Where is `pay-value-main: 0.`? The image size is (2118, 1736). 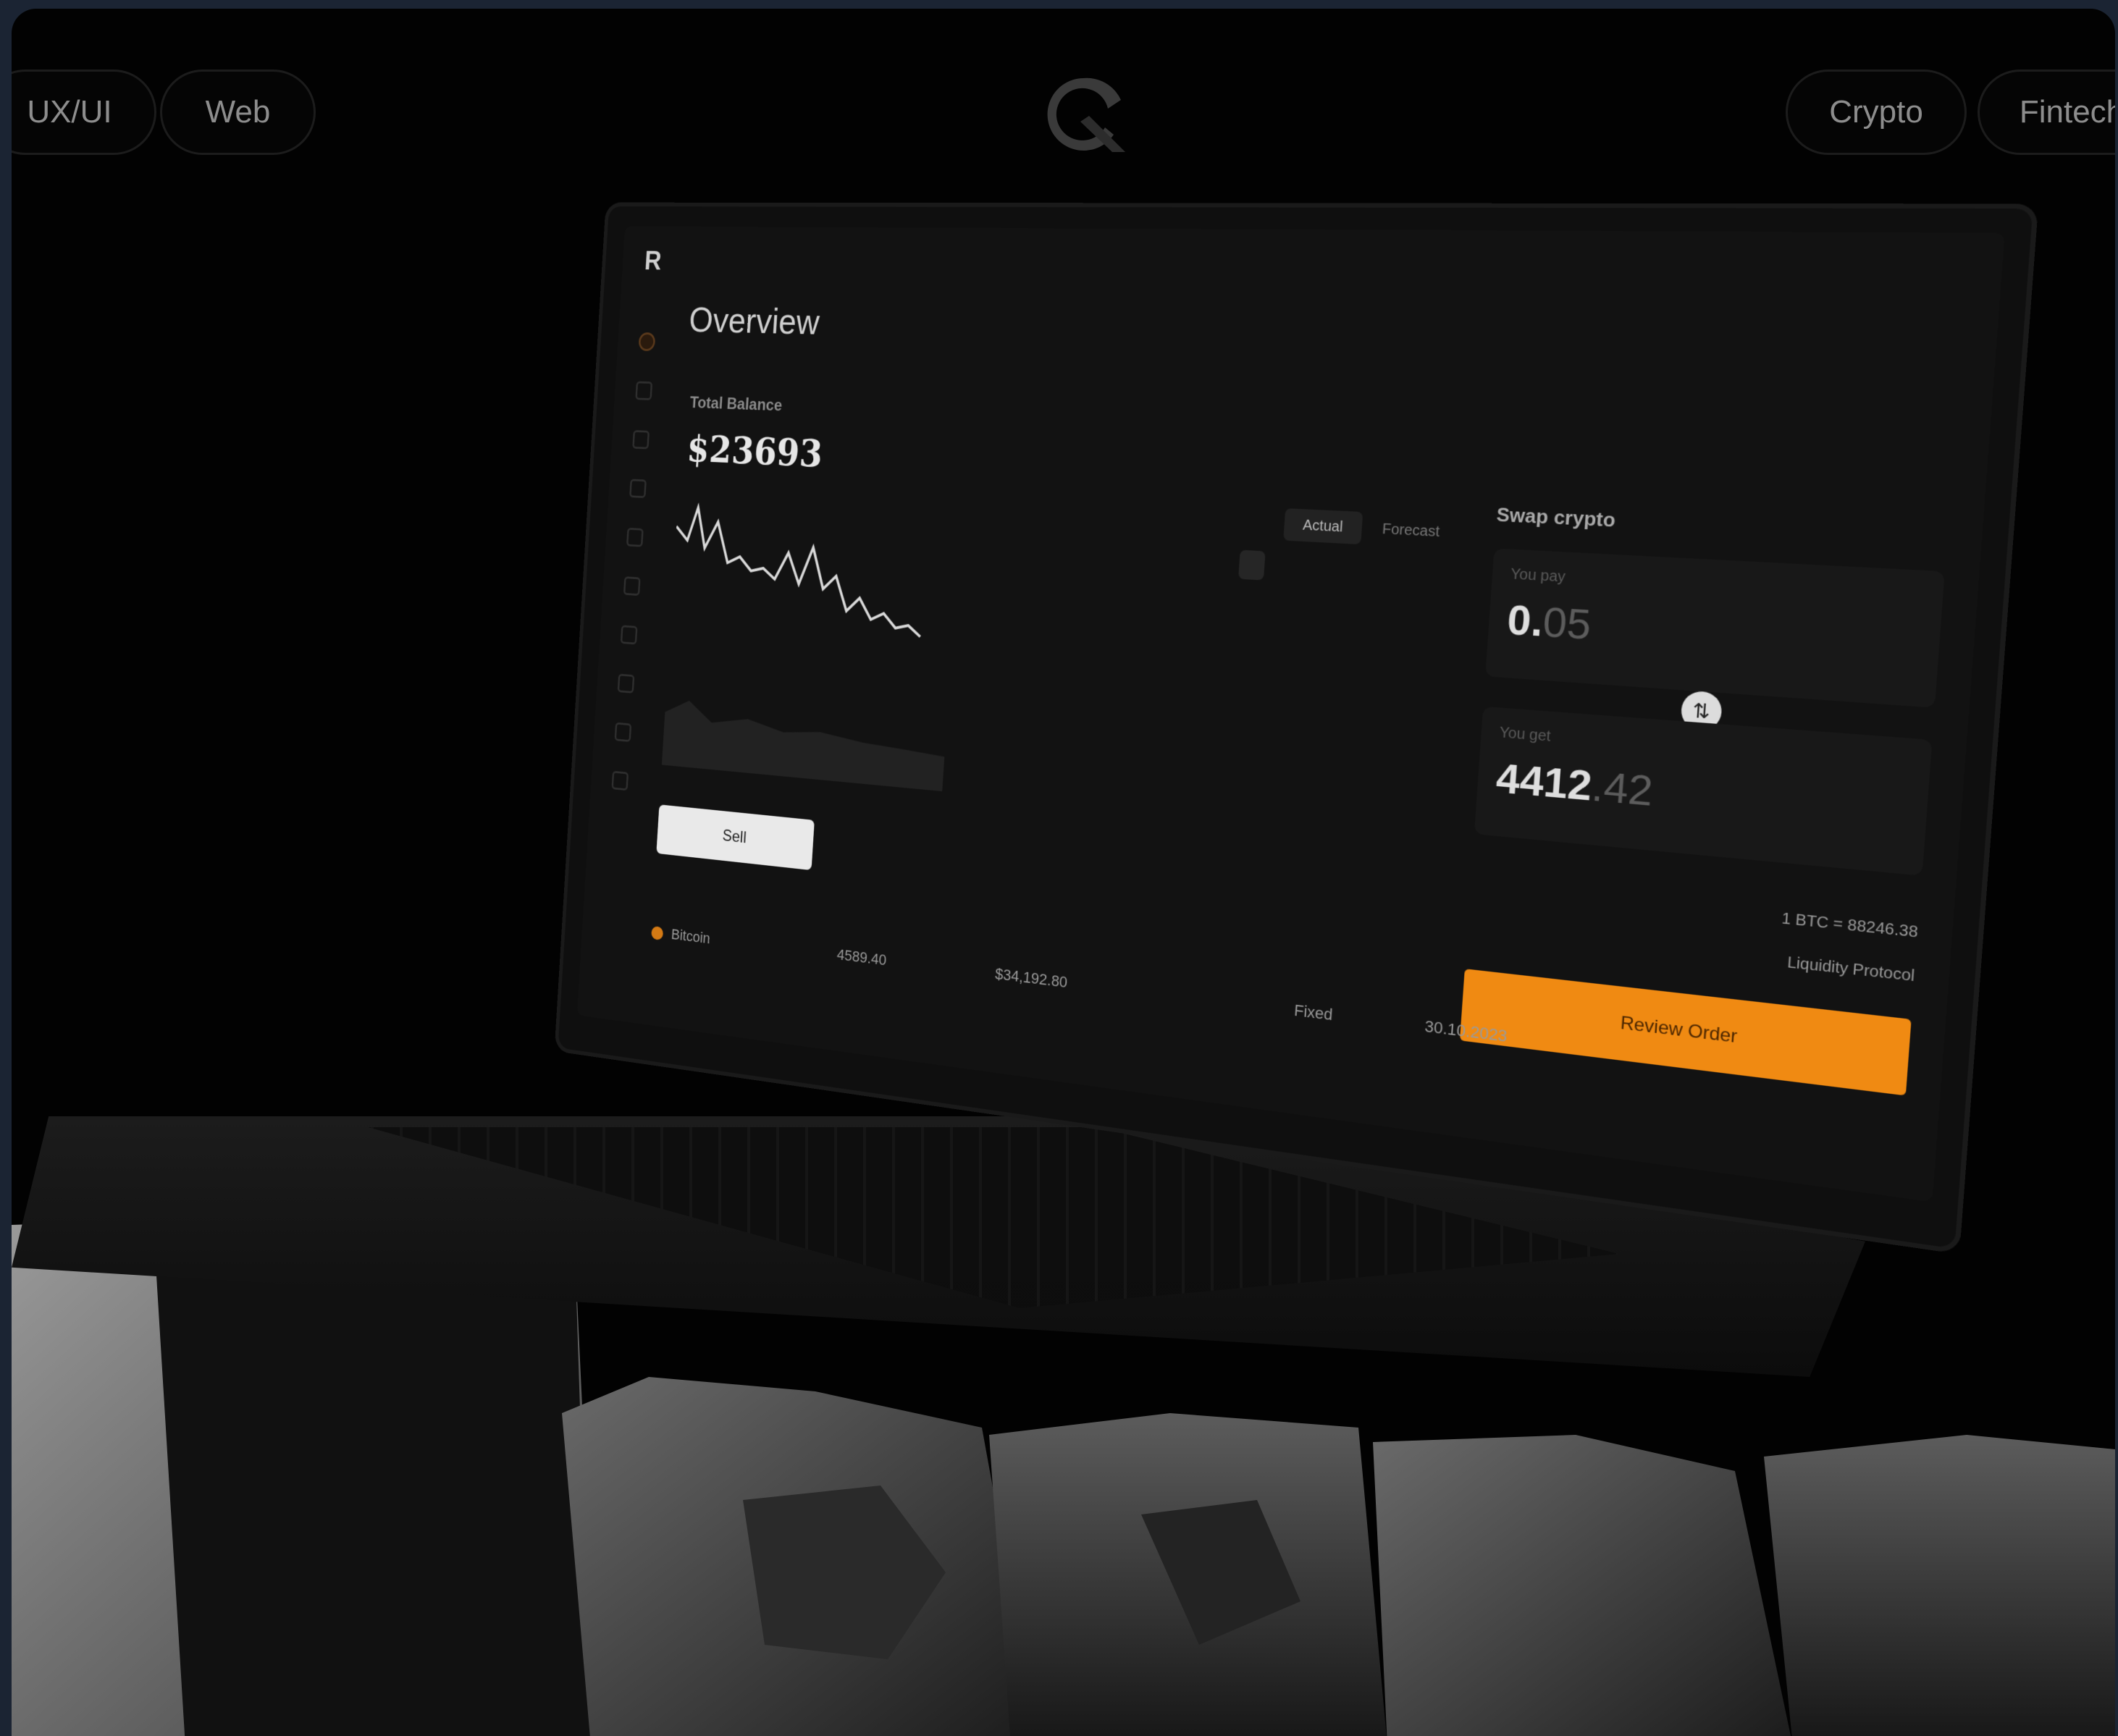 pay-value-main: 0. is located at coordinates (1525, 620).